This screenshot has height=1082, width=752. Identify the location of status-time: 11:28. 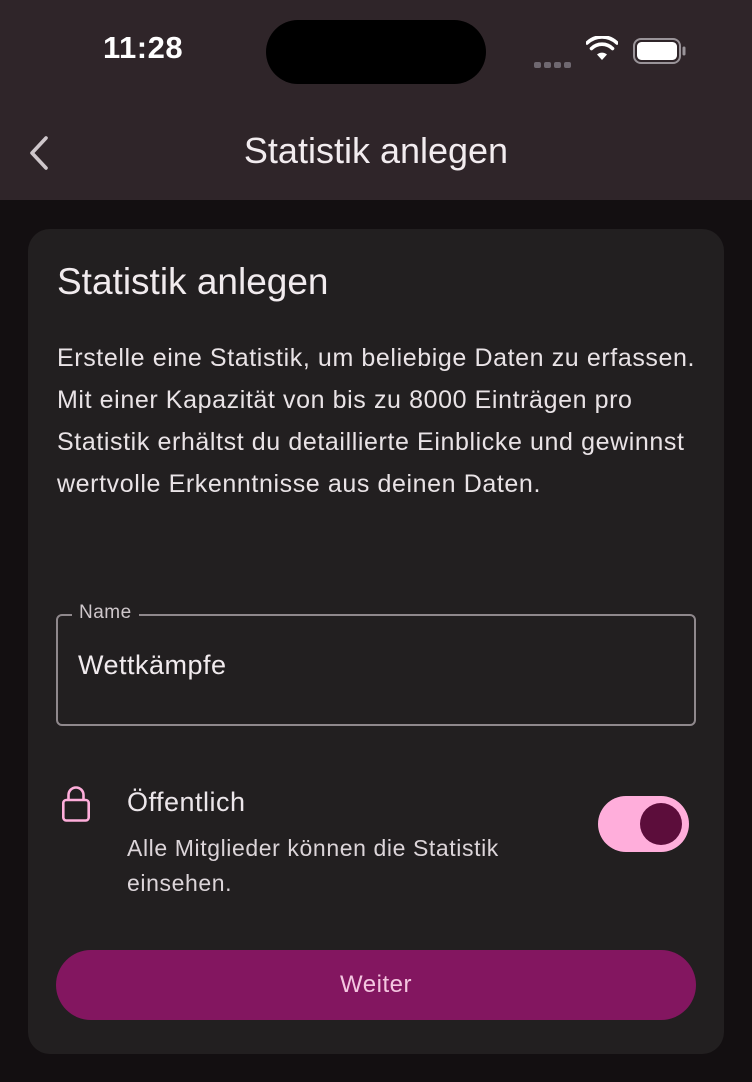
(143, 47).